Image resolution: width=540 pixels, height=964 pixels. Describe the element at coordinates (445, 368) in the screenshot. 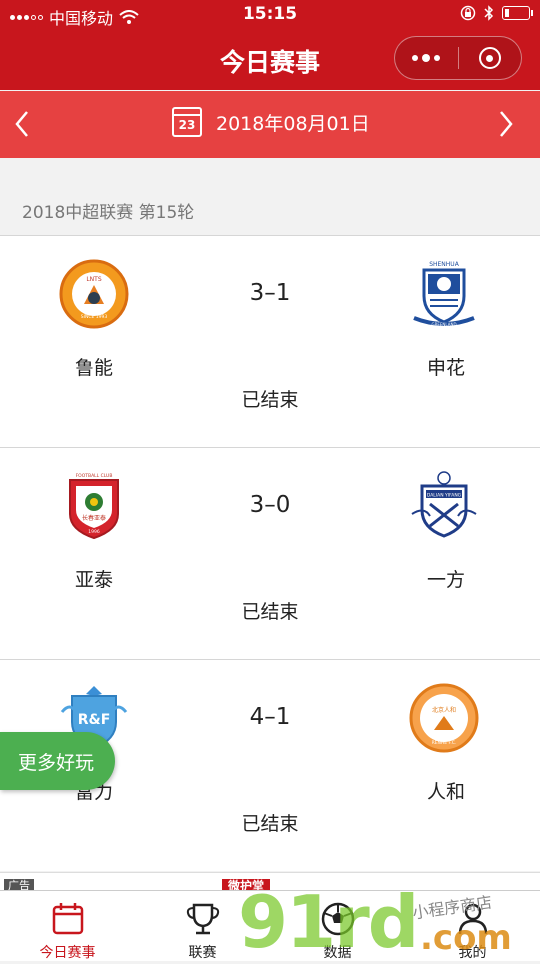

I see `away-team-name: 申花` at that location.